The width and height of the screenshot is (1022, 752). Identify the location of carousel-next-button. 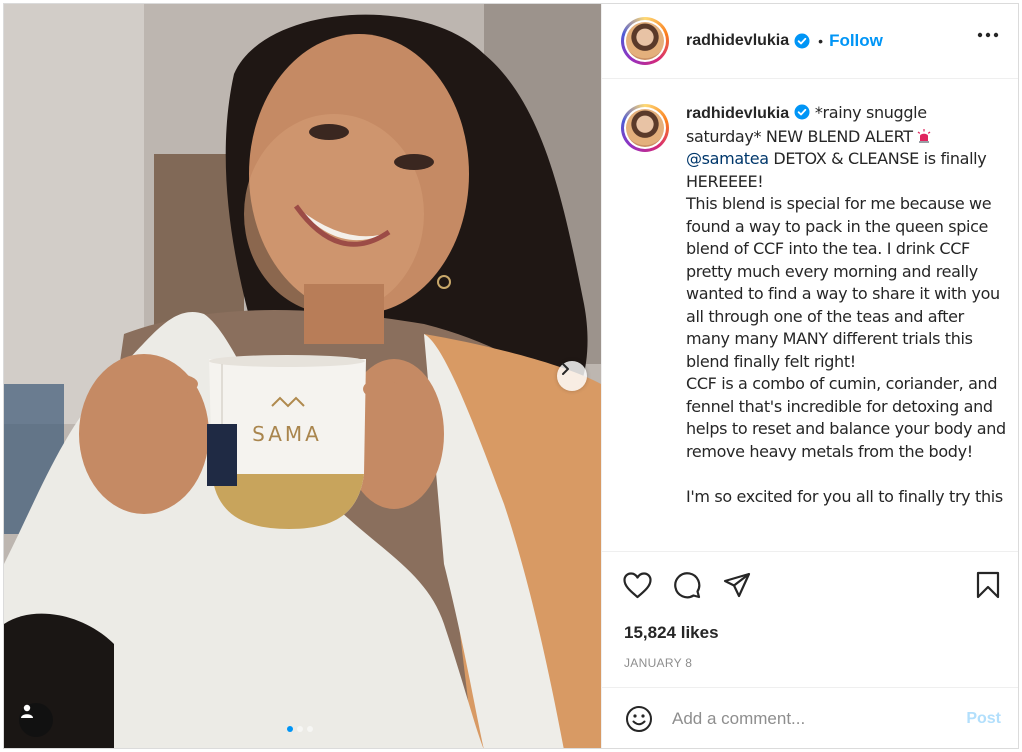
(572, 376).